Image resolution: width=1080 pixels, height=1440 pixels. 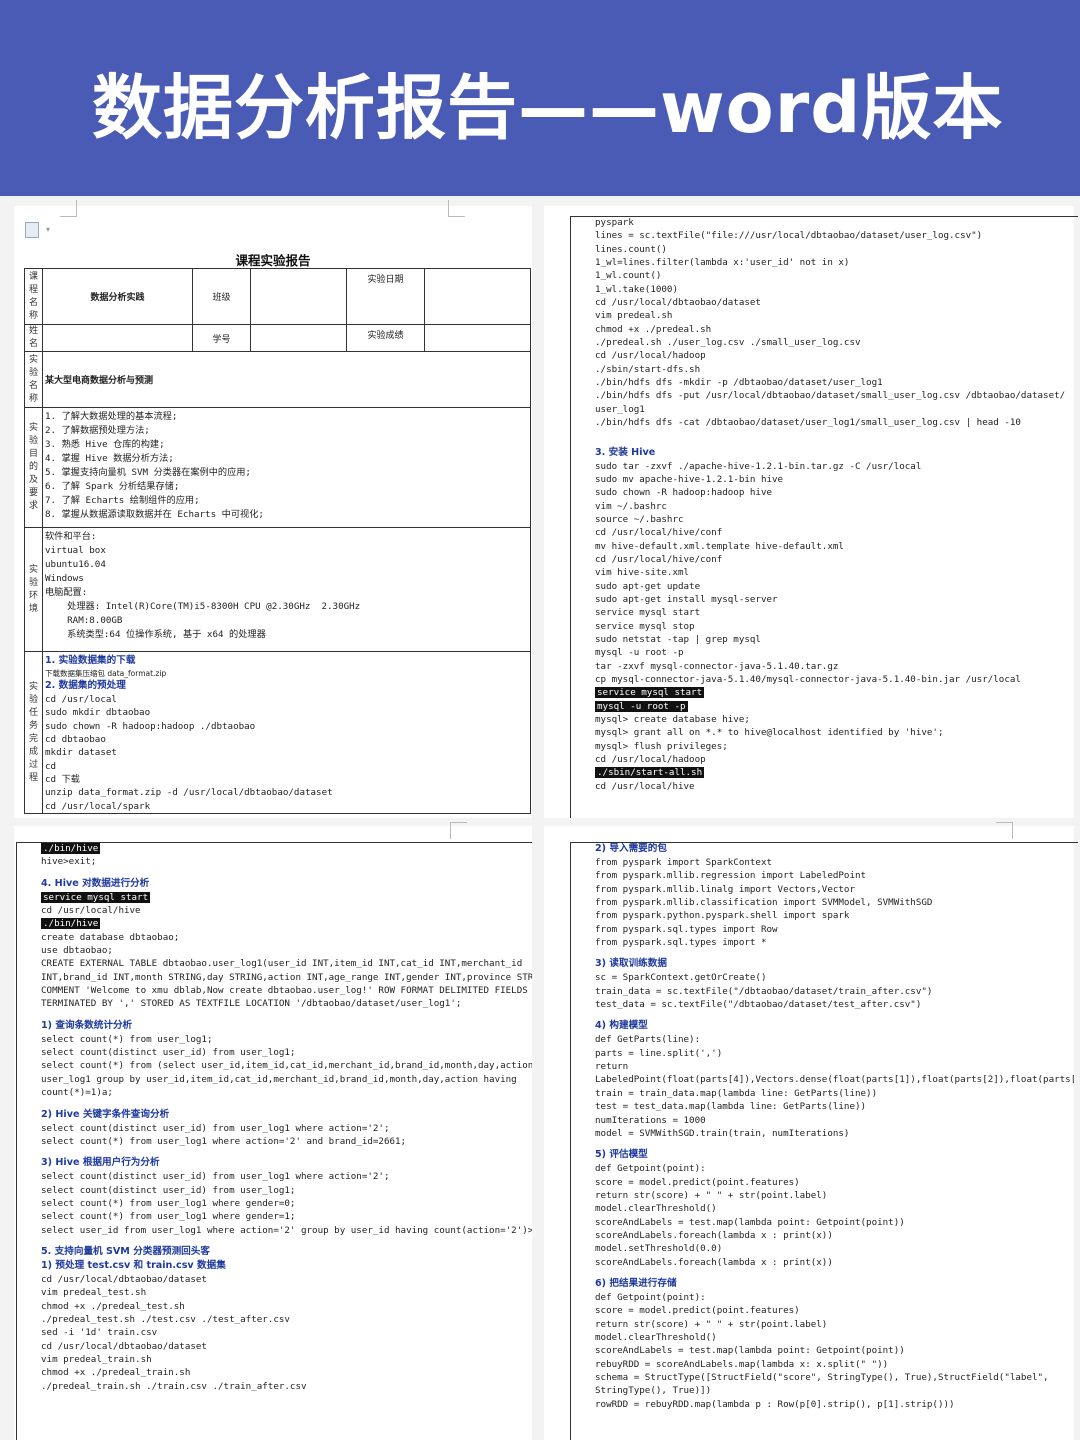 What do you see at coordinates (631, 249) in the screenshot?
I see `code-line: lines.count()` at bounding box center [631, 249].